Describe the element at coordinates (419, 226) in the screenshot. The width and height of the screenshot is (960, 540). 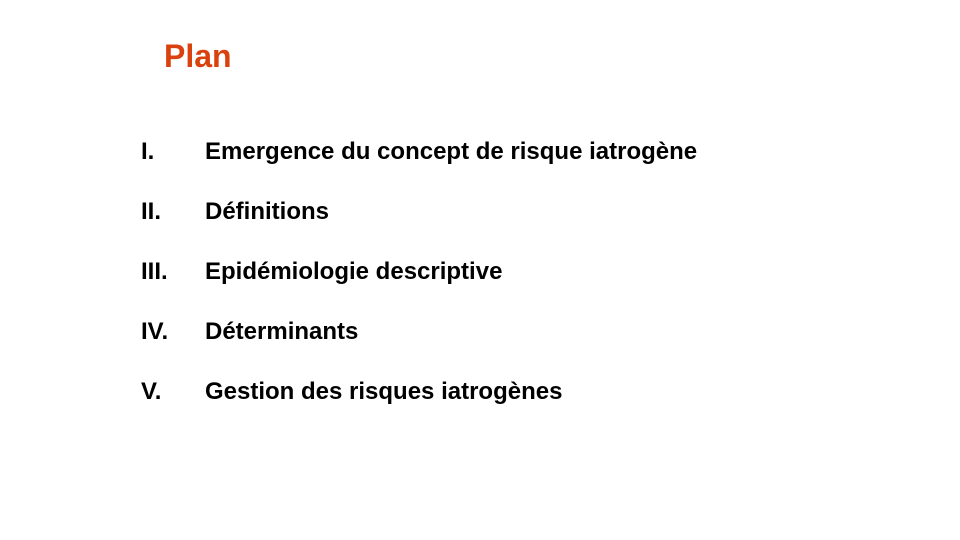
I see `outline-item-2: II. Définitions` at that location.